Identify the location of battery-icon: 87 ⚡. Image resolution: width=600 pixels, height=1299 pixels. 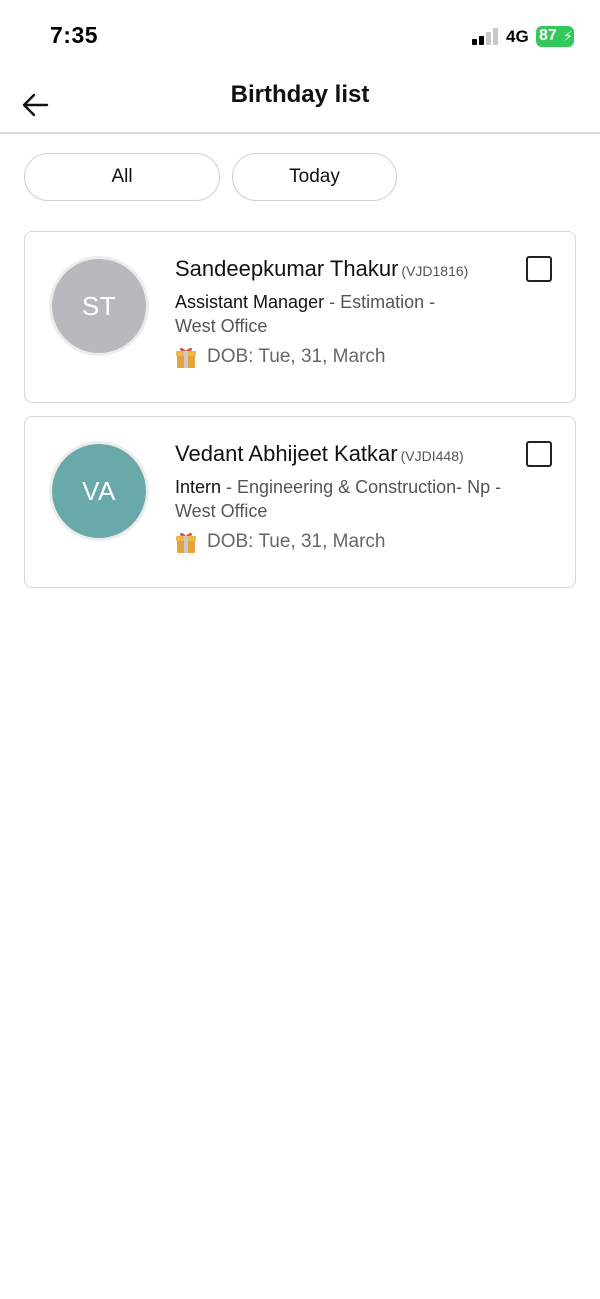
(555, 36).